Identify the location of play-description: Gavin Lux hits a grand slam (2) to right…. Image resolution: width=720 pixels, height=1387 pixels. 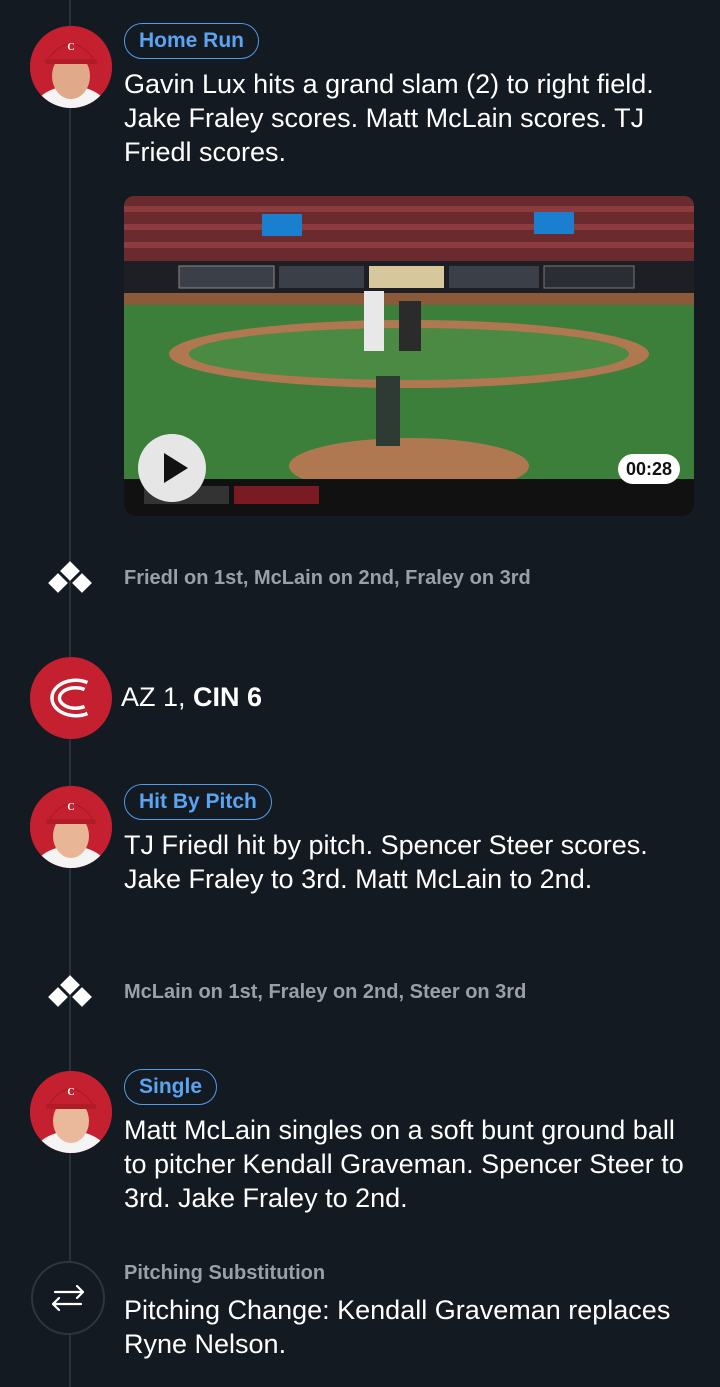
(389, 118).